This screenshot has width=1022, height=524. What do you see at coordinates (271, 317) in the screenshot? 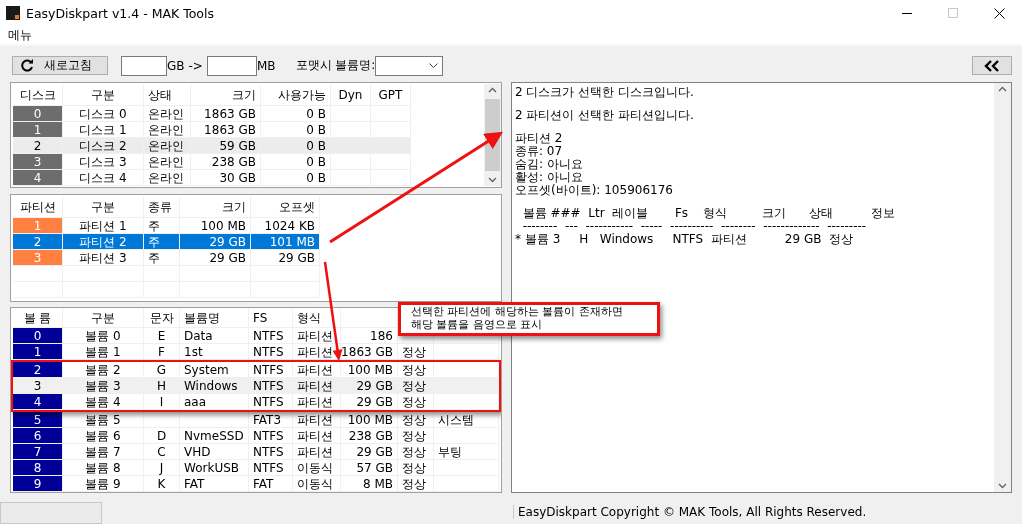
I see `column-header: FS` at bounding box center [271, 317].